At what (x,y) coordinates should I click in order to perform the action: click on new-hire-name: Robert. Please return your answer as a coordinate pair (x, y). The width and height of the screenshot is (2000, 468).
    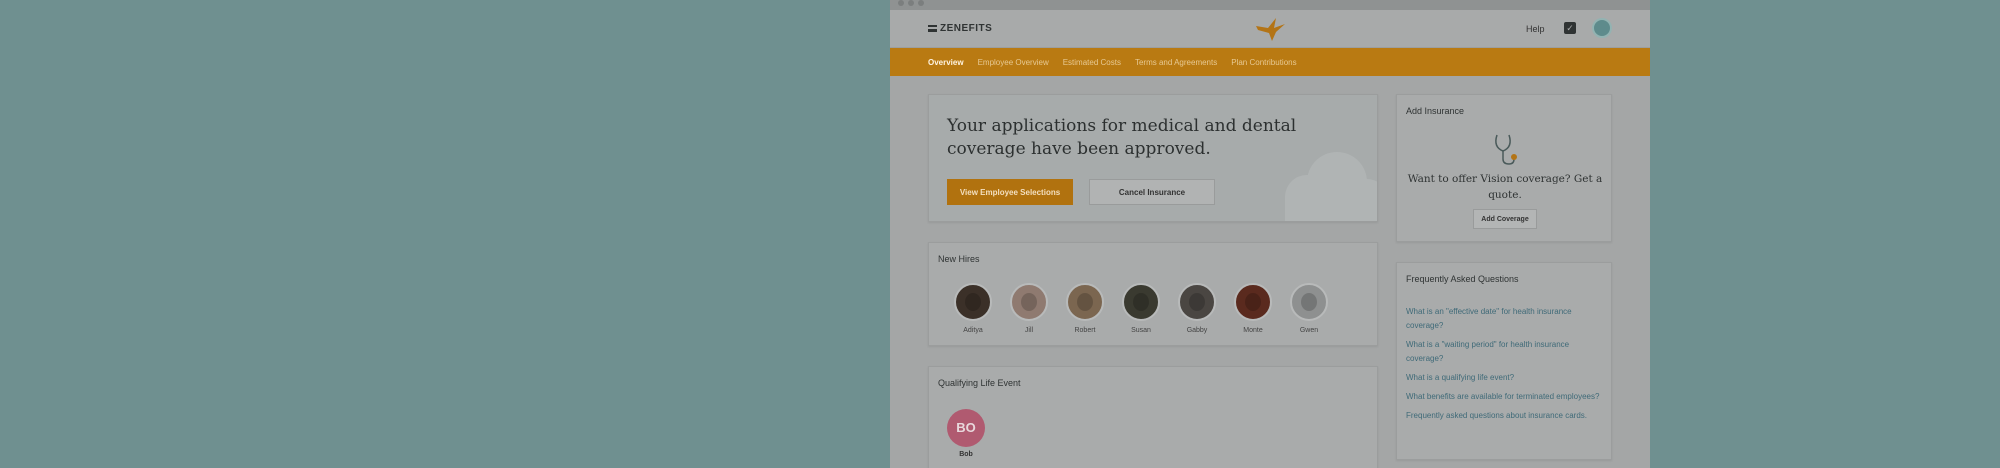
    Looking at the image, I should click on (1085, 330).